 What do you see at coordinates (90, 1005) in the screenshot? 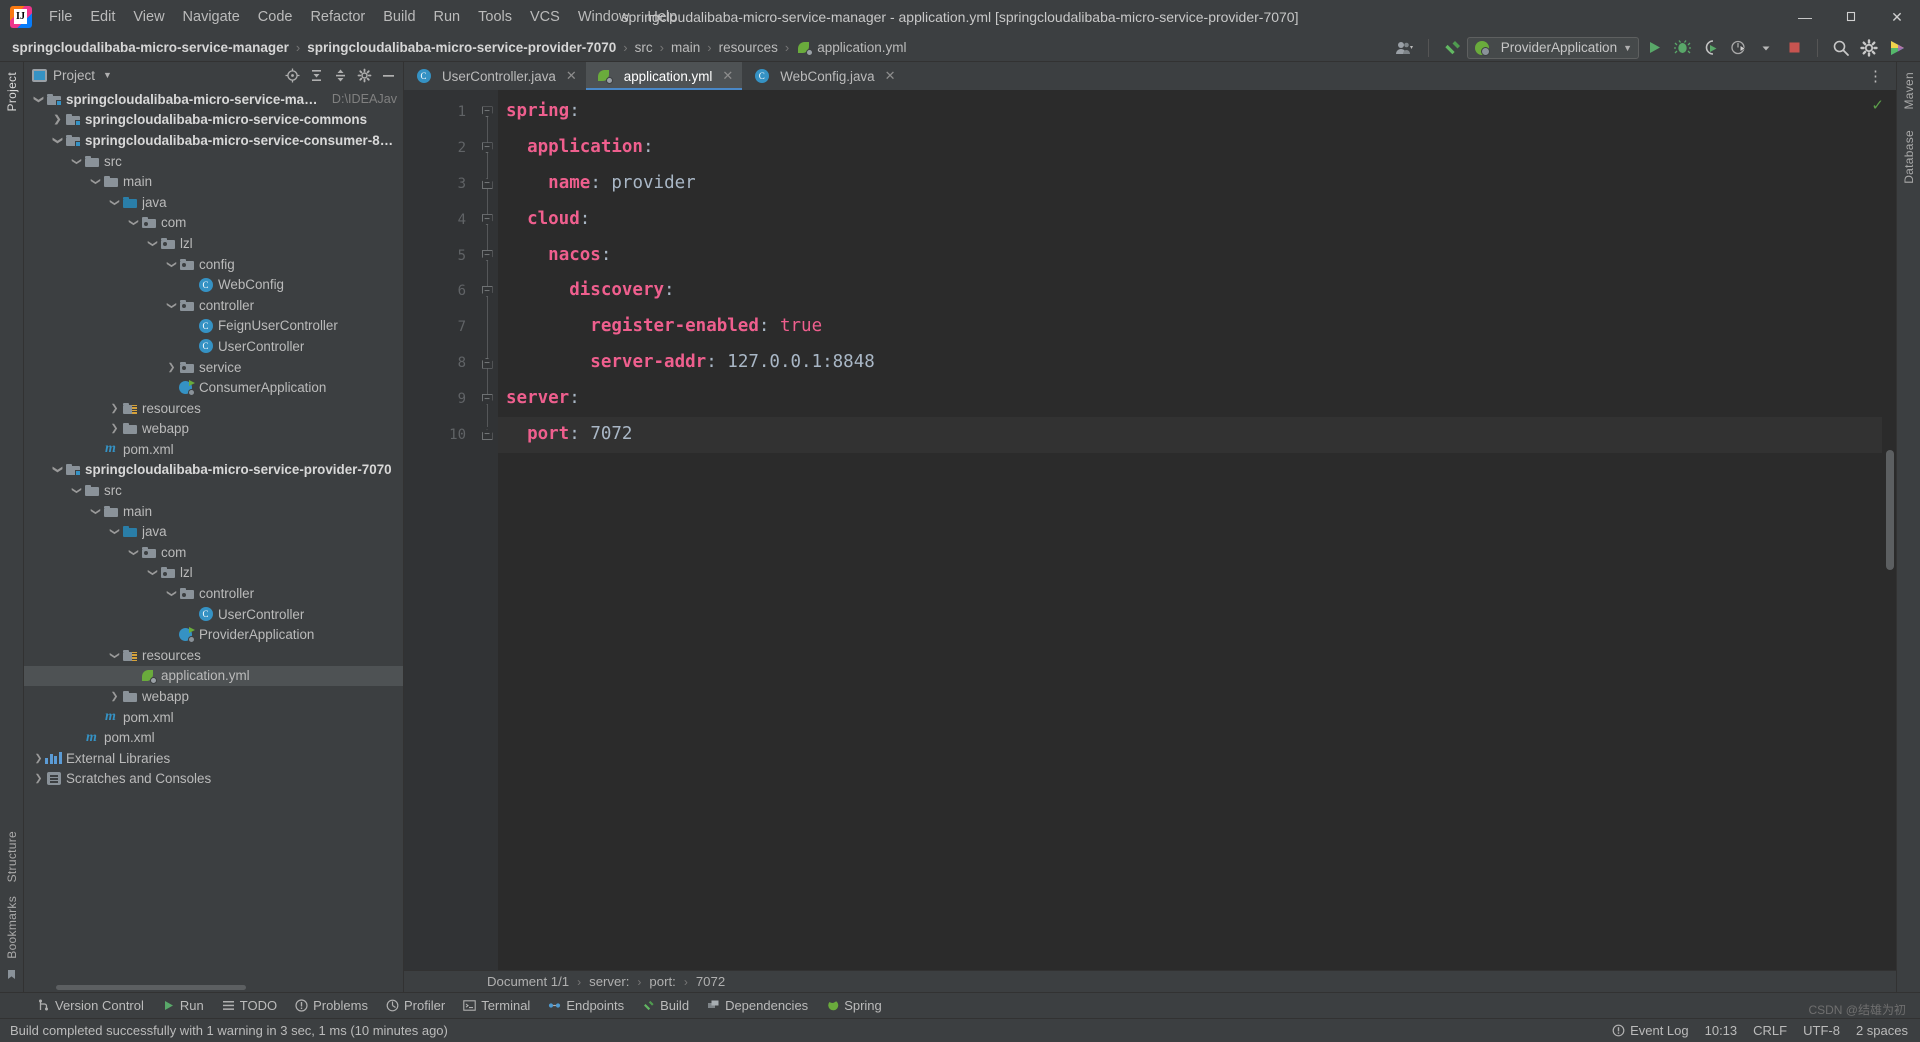
I see `tool-button-version-control: Version Control` at bounding box center [90, 1005].